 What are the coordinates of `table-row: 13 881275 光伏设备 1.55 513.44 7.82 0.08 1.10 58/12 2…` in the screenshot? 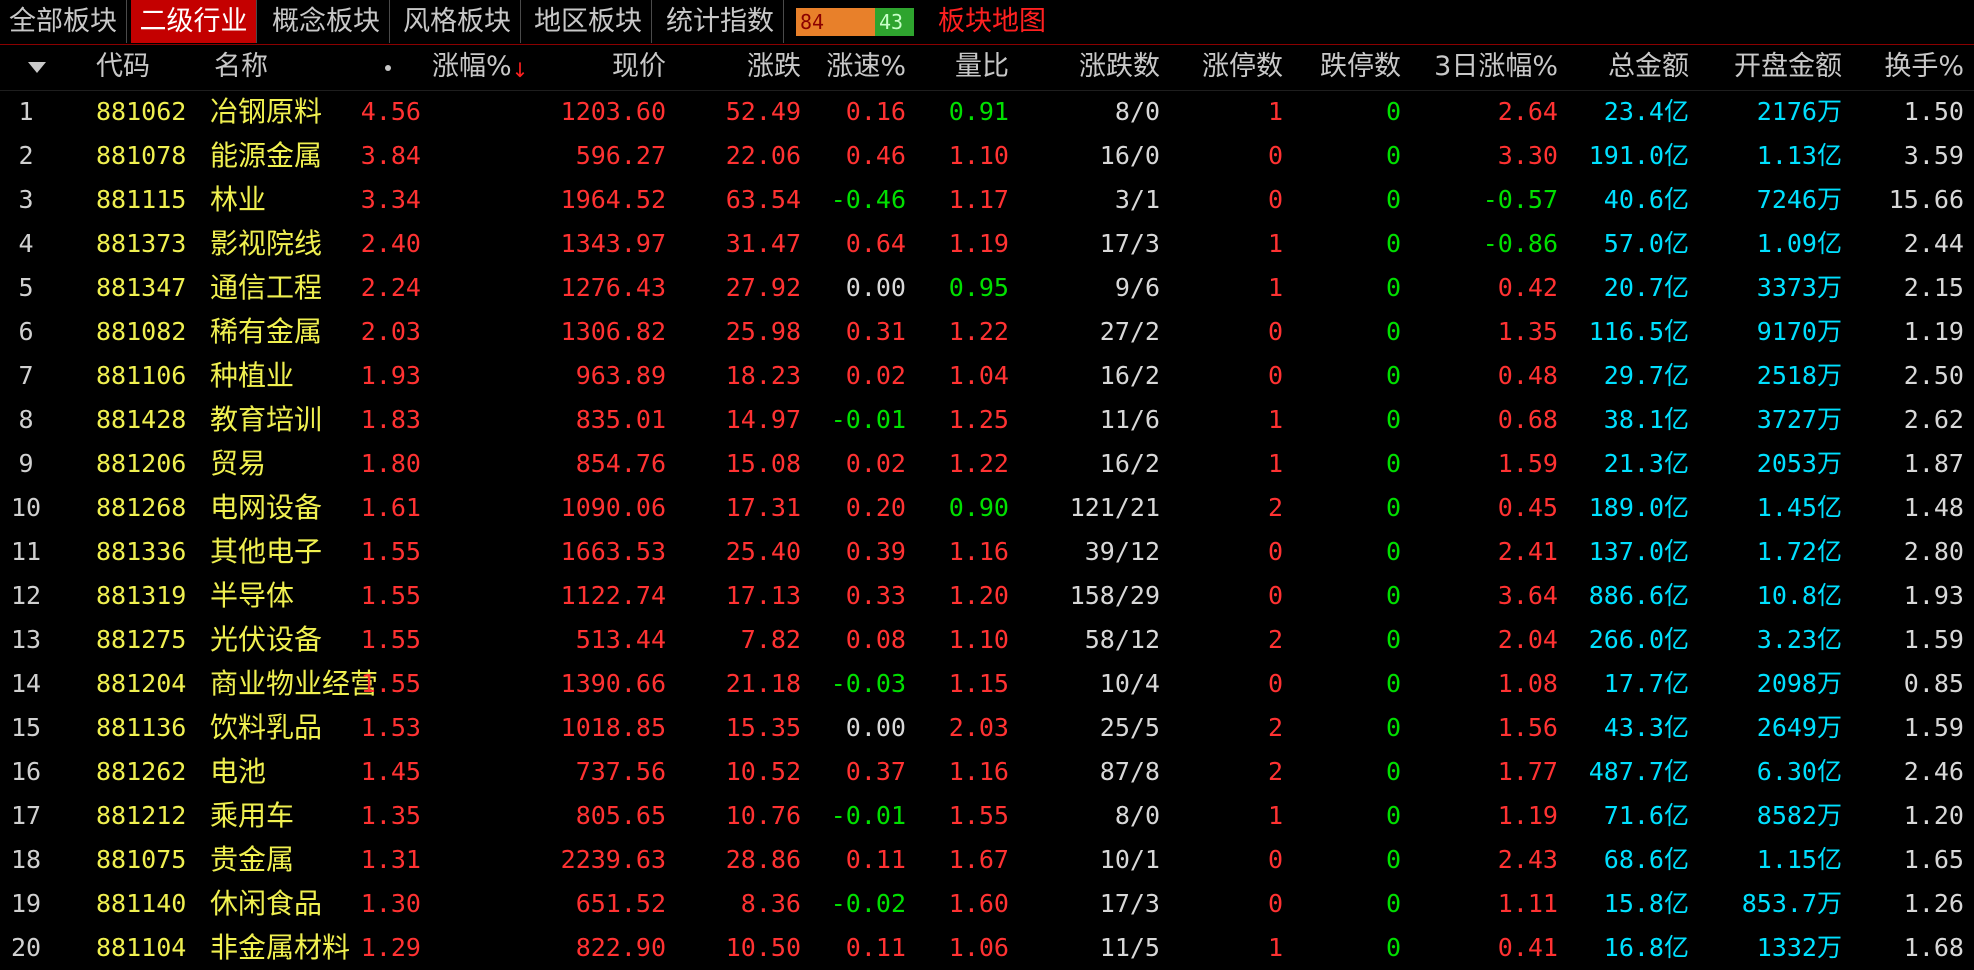 It's located at (987, 640).